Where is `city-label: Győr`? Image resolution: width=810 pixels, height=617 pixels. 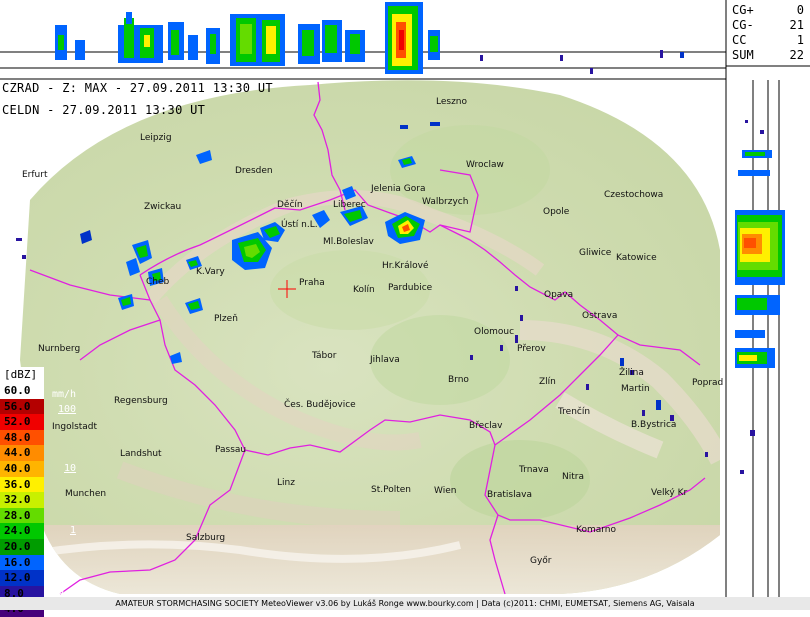
city-label: Győr is located at coordinates (541, 561).